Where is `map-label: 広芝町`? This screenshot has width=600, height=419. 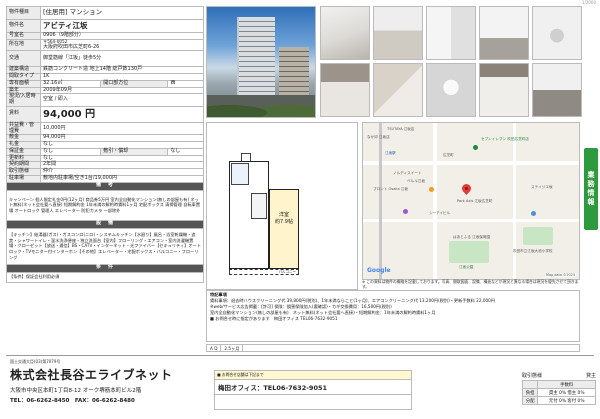
map-label: 広芝町 is located at coordinates (448, 155).